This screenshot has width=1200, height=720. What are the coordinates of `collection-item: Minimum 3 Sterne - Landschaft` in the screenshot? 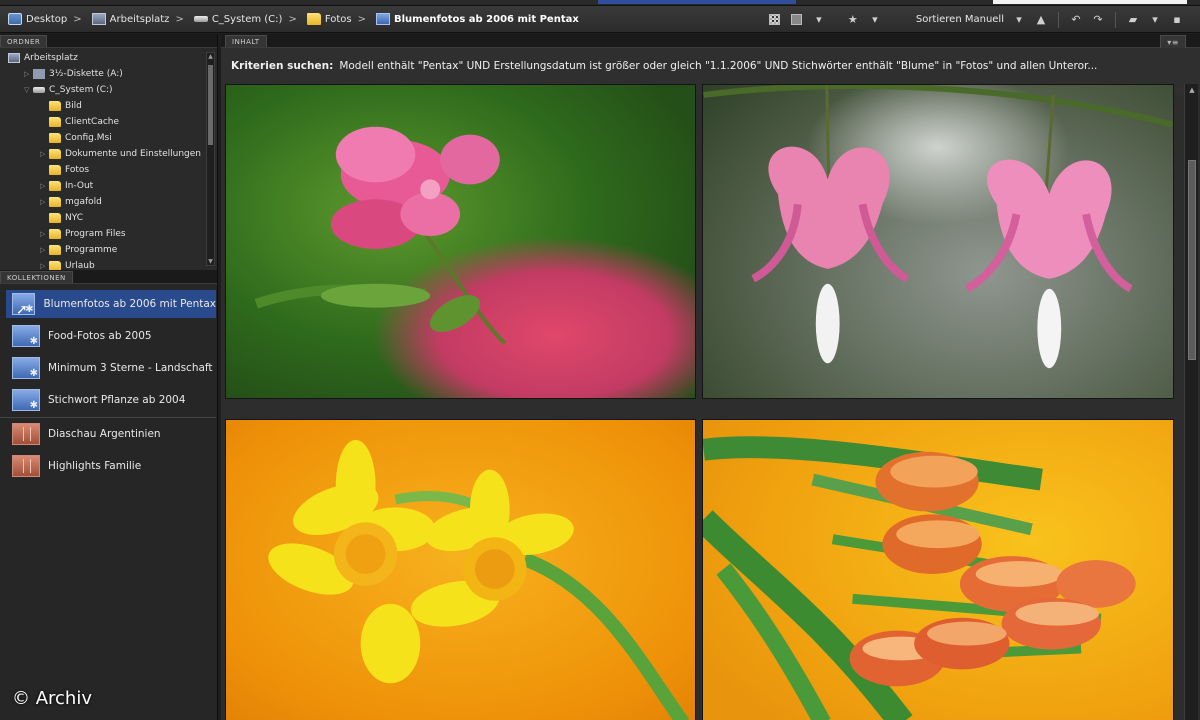 It's located at (111, 368).